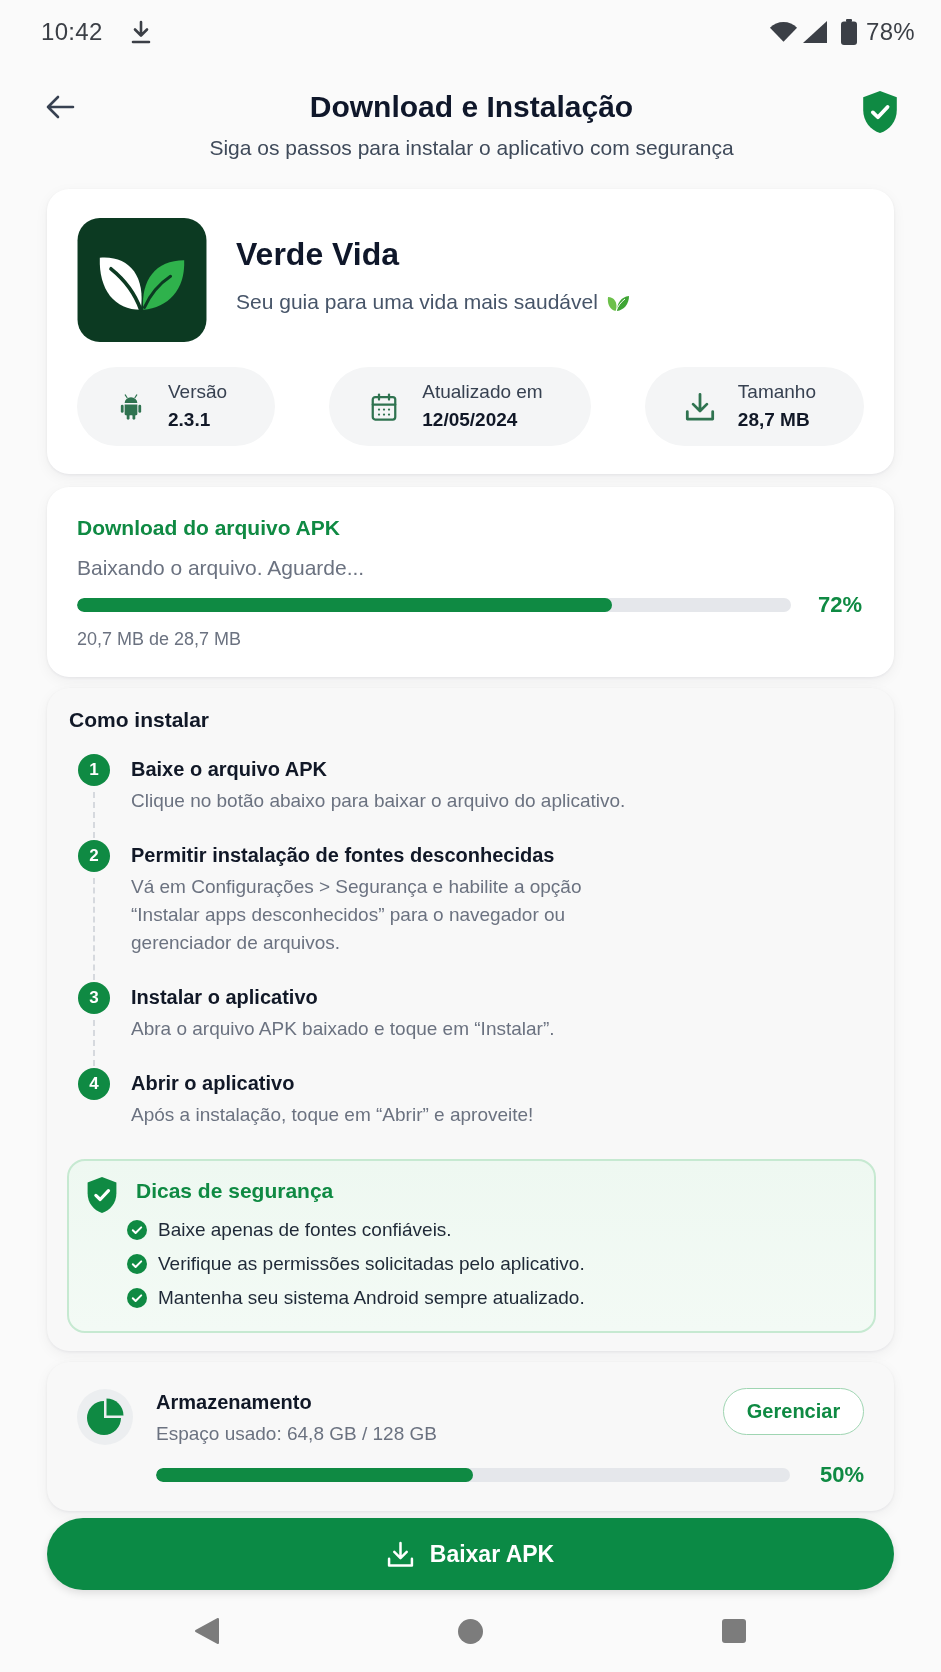  Describe the element at coordinates (198, 392) in the screenshot. I see `info-label: Versão` at that location.